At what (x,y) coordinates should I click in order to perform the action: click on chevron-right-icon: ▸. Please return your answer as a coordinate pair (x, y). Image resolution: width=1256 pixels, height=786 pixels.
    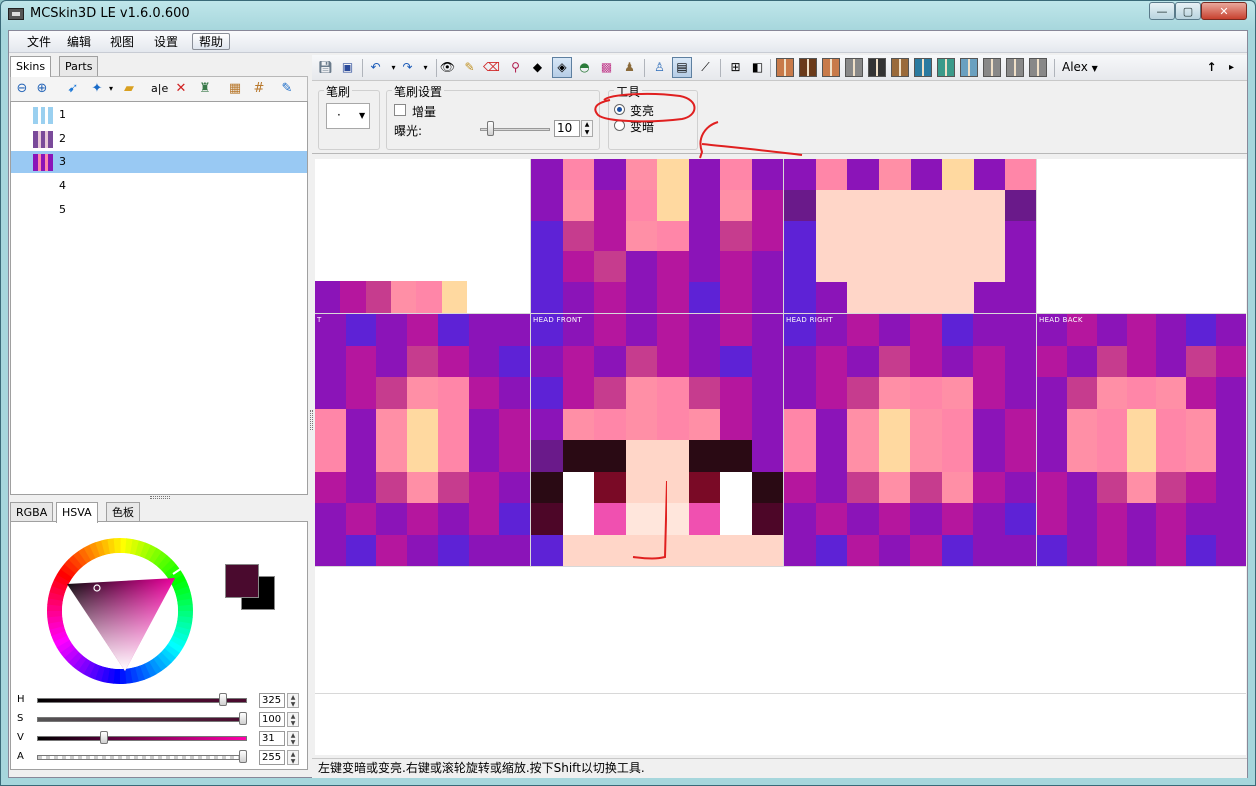
    Looking at the image, I should click on (1231, 67).